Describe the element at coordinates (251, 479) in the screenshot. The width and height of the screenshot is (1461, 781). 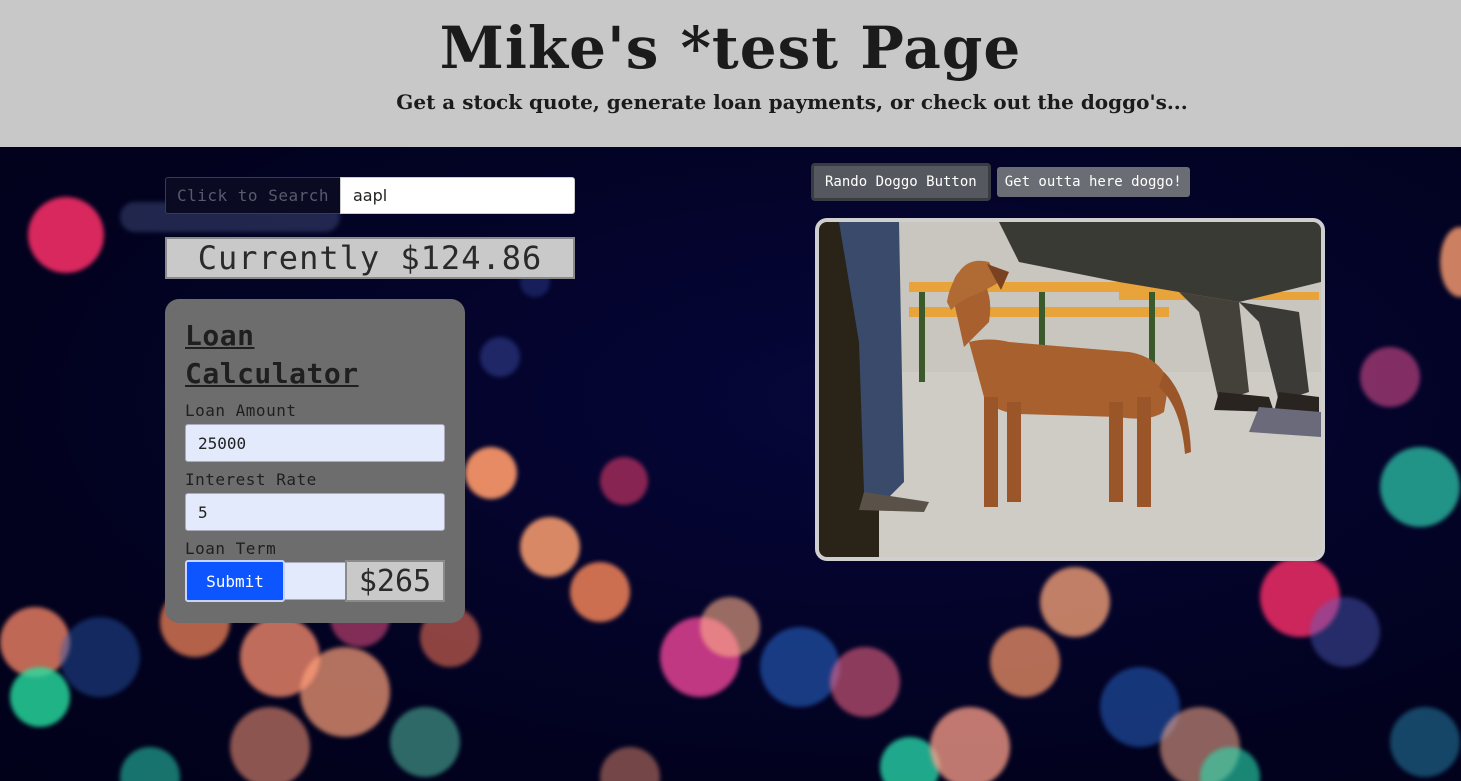
I see `interest-rate-label: Interest Rate` at that location.